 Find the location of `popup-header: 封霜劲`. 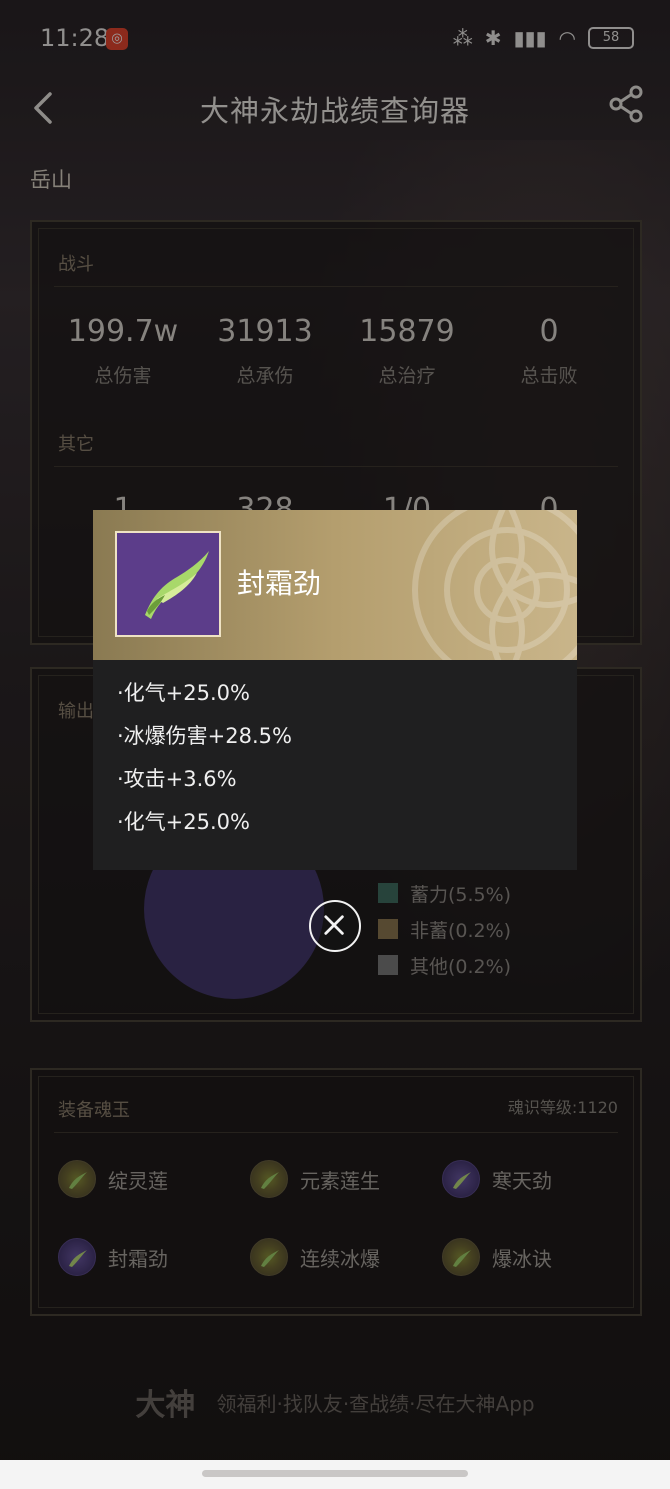

popup-header: 封霜劲 is located at coordinates (335, 585).